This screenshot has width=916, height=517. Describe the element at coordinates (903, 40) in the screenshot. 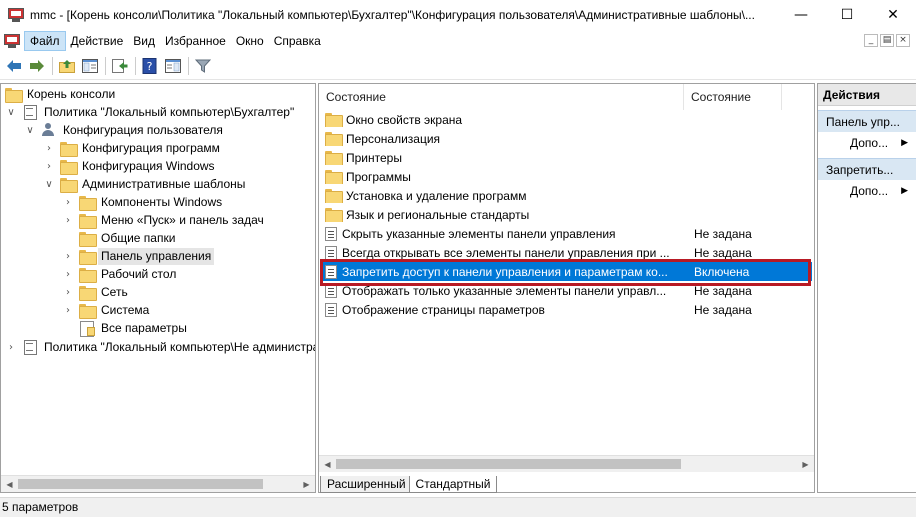

I see `mdi-close-button: ×` at that location.